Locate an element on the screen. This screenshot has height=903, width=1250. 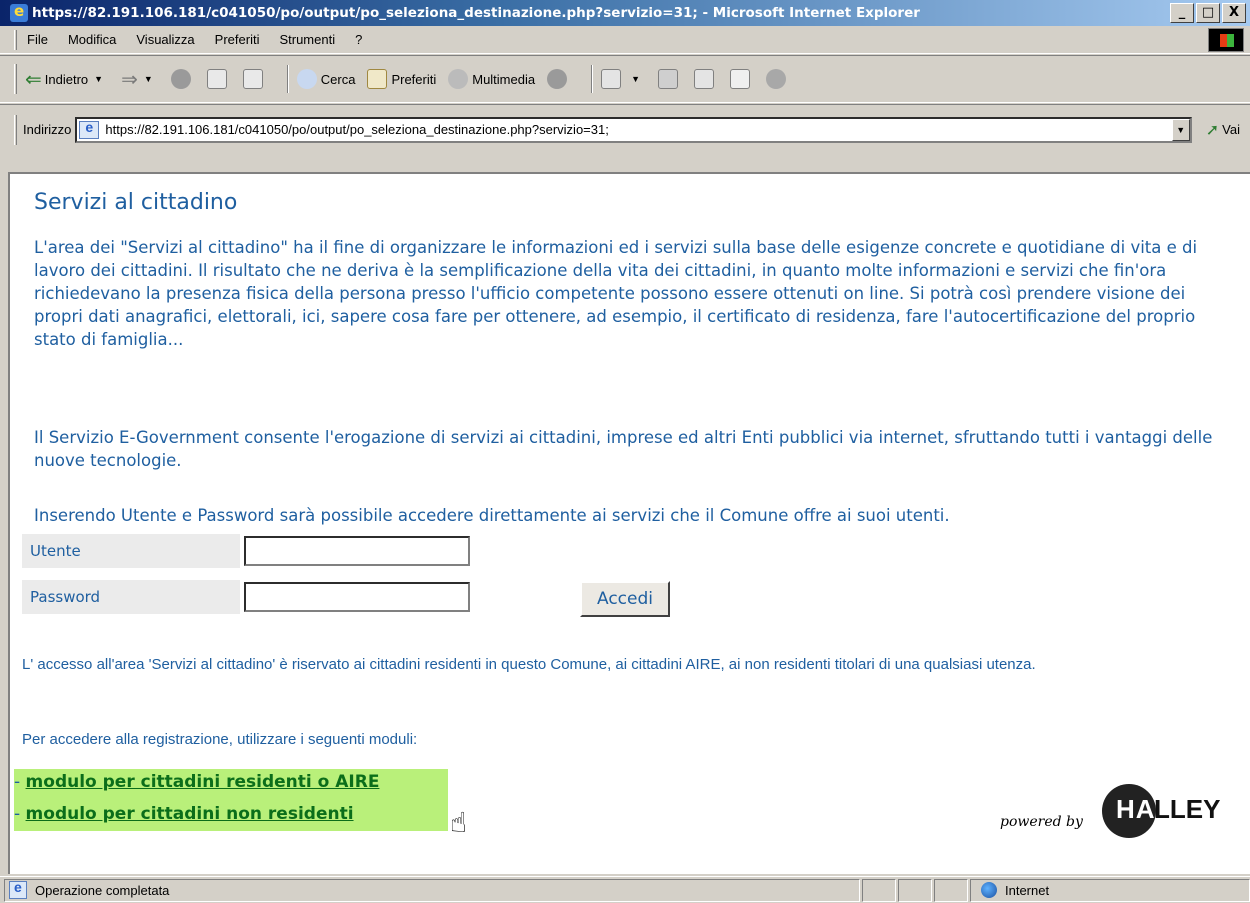
back-dropdown-icon: ▼ is located at coordinates (98, 79).